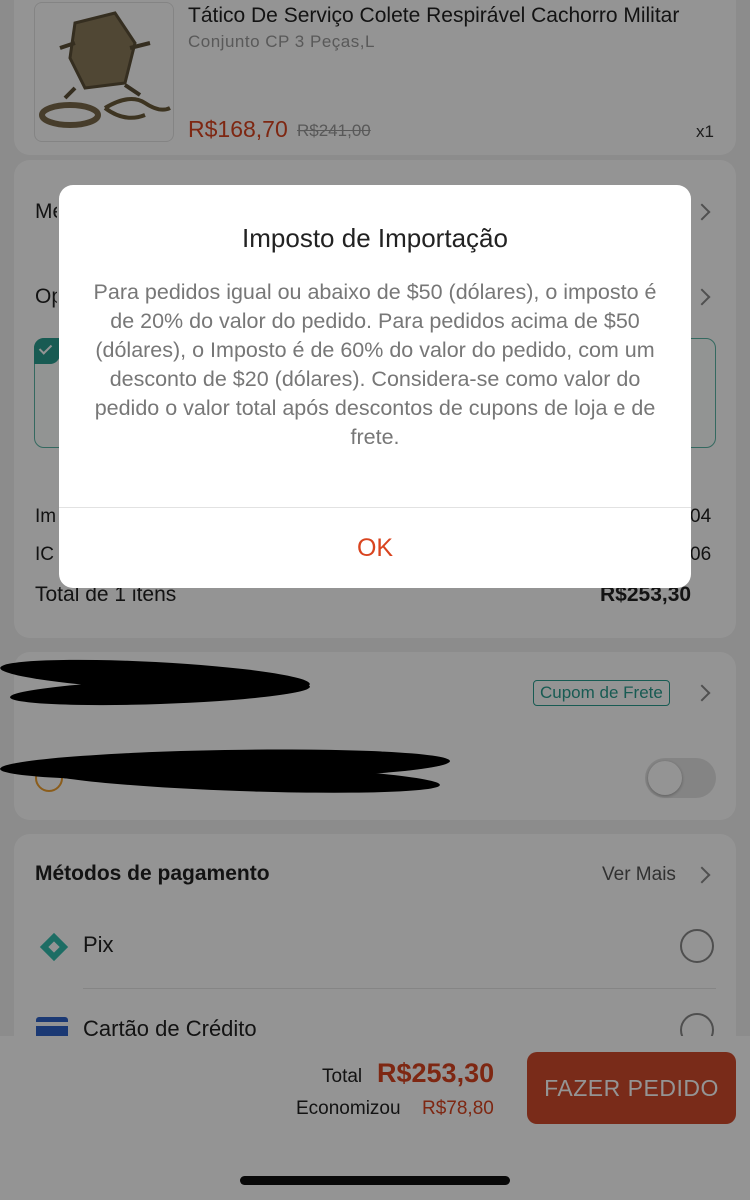 The image size is (750, 1200). Describe the element at coordinates (375, 238) in the screenshot. I see `dialog-title: Imposto de Importação` at that location.